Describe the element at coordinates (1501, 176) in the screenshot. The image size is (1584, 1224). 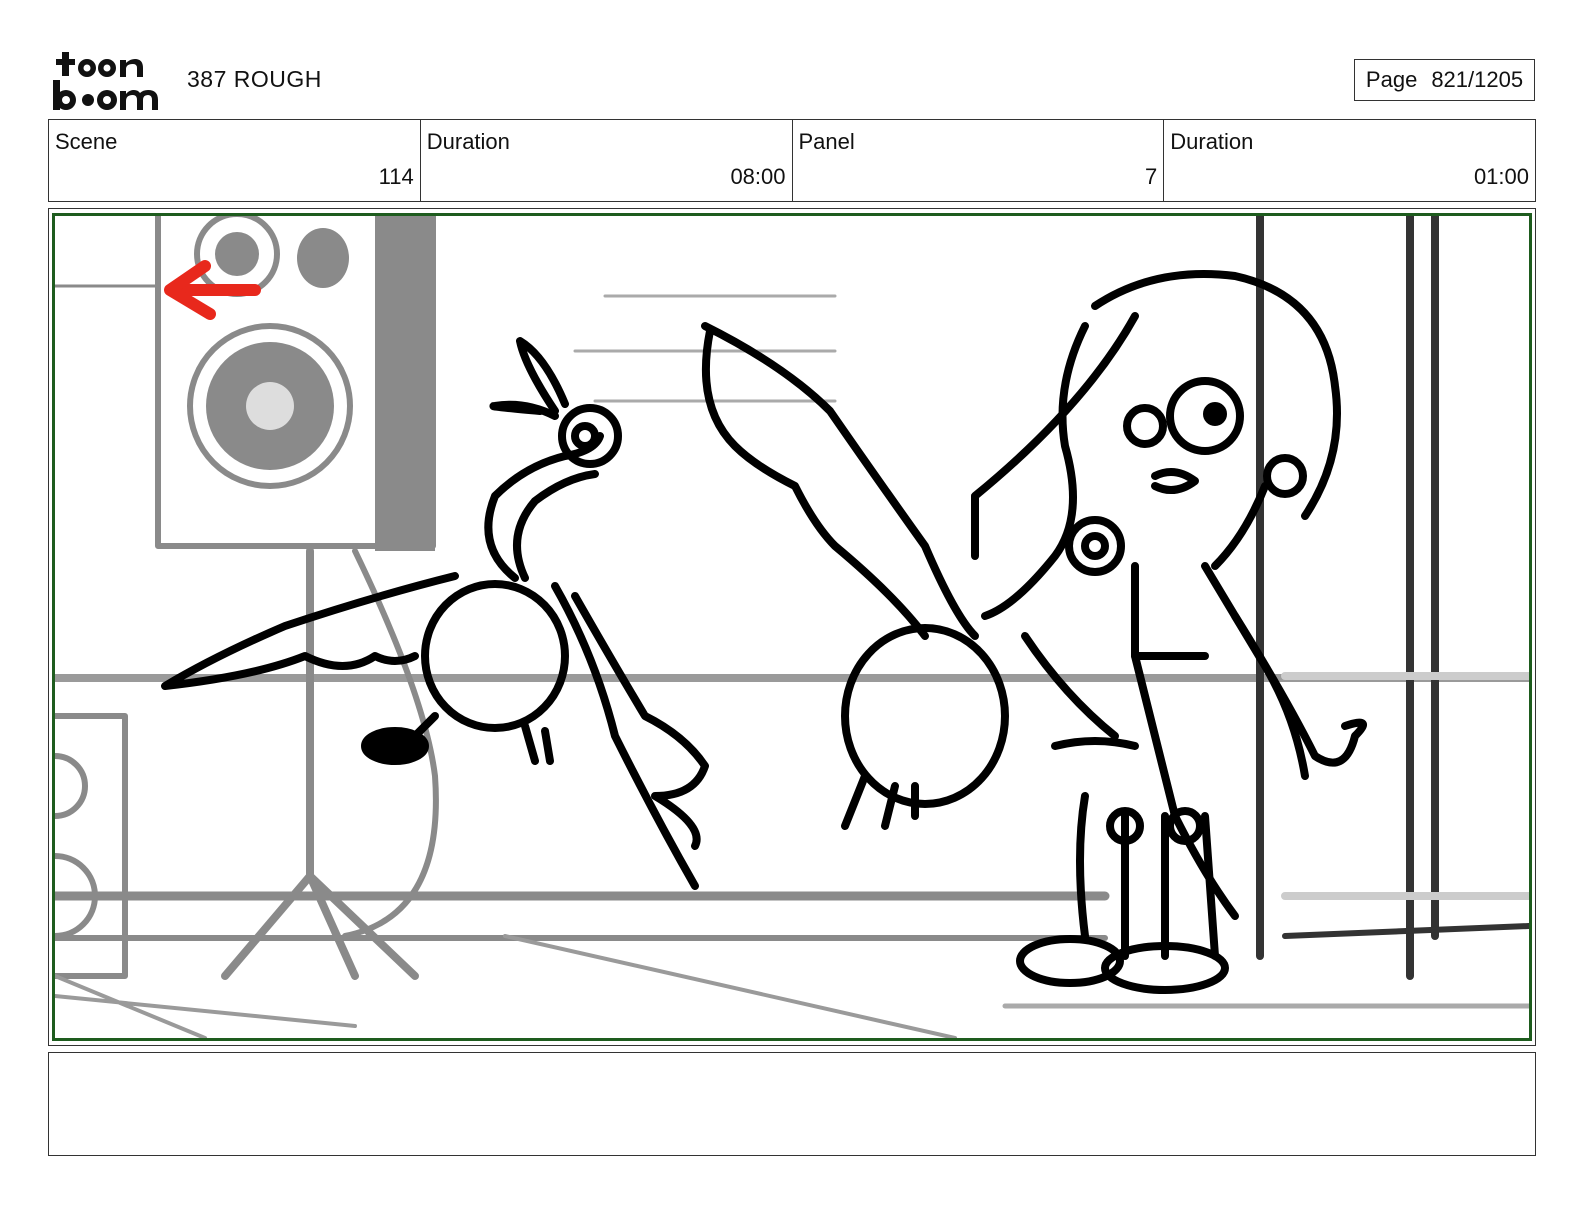
I see `panel-duration-value: 01:00` at that location.